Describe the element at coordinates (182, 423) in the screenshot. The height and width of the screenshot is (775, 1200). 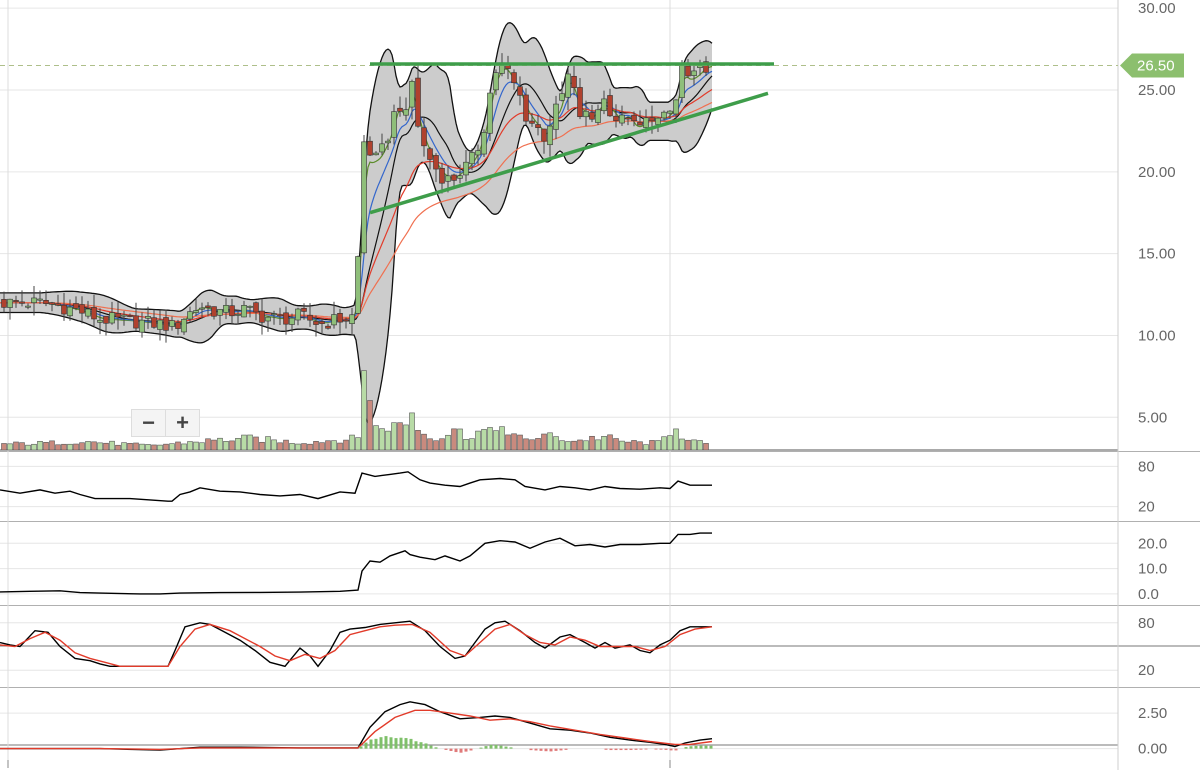
I see `zoom-in-button: +` at that location.